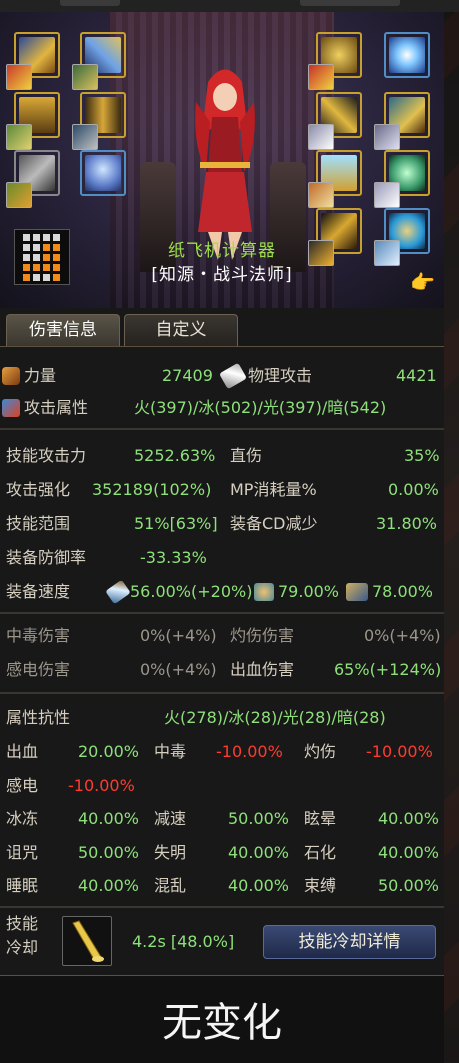  What do you see at coordinates (280, 375) in the screenshot?
I see `physical-attack-label: 物理攻击` at bounding box center [280, 375].